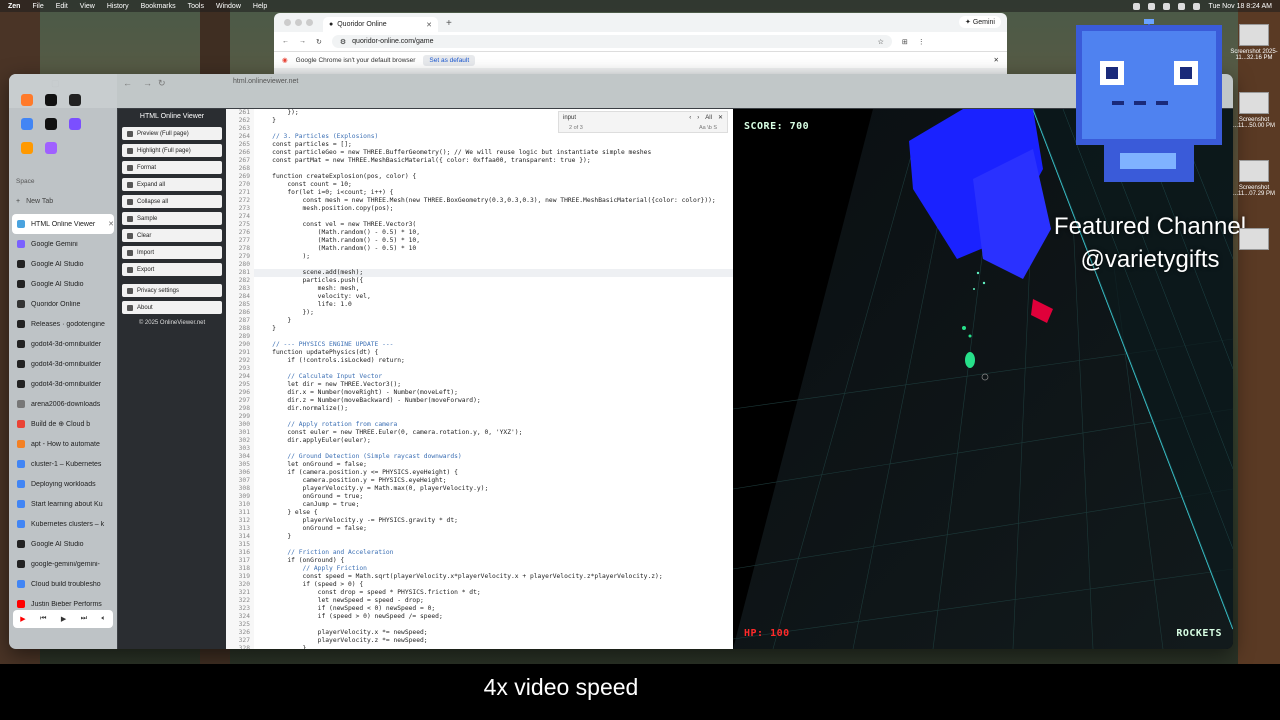 This screenshot has width=1280, height=720. Describe the element at coordinates (244, 647) in the screenshot. I see `line-number: 328` at that location.